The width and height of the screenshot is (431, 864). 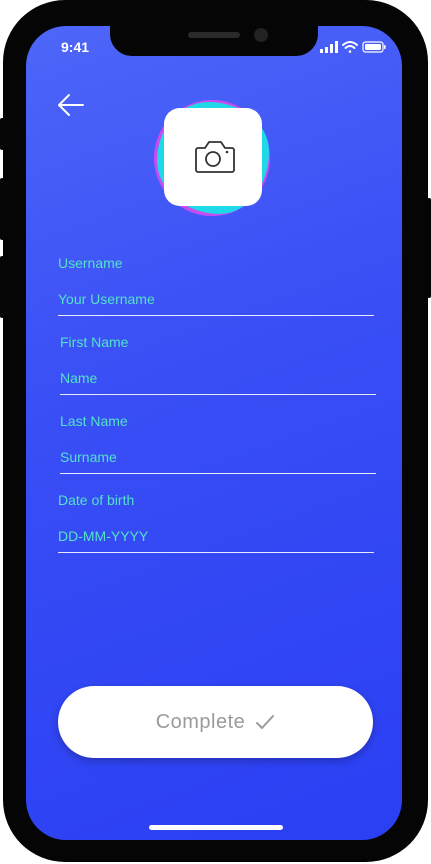 I want to click on last-name-label: Last Name, so click(x=94, y=421).